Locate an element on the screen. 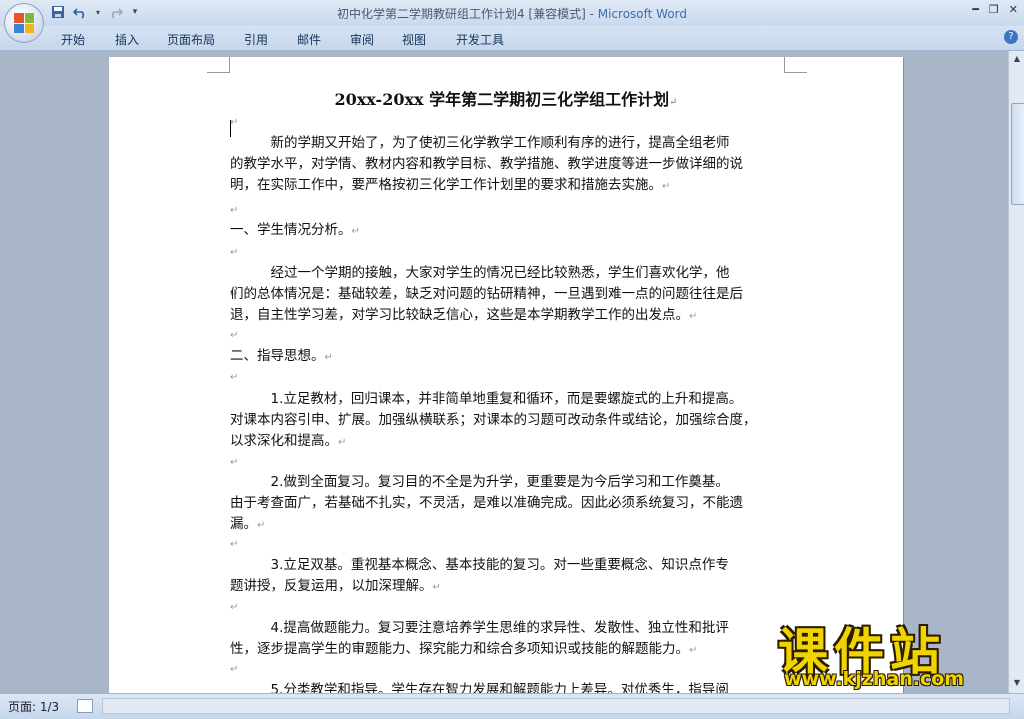  window-title: 初中化学第二学期教研组工作计划4 [兼容模式] - Microsoft Word is located at coordinates (512, 13).